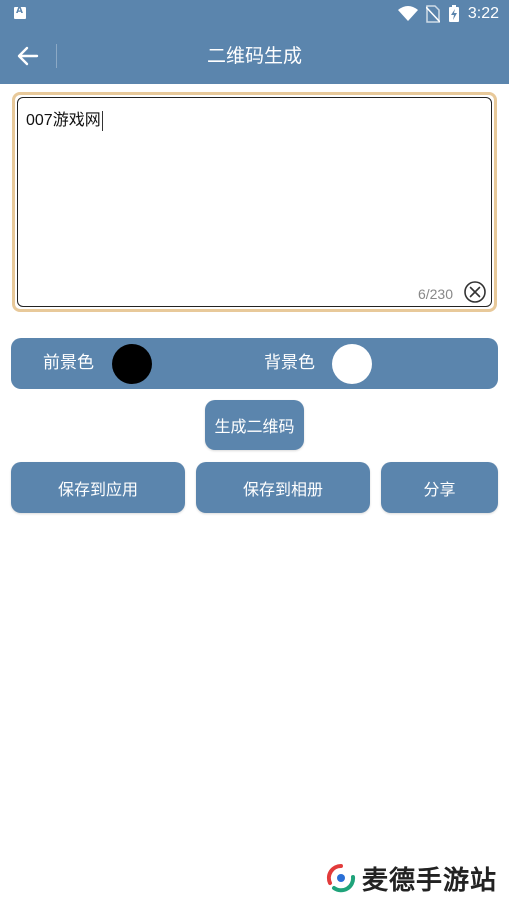  I want to click on no-sim-icon, so click(432, 14).